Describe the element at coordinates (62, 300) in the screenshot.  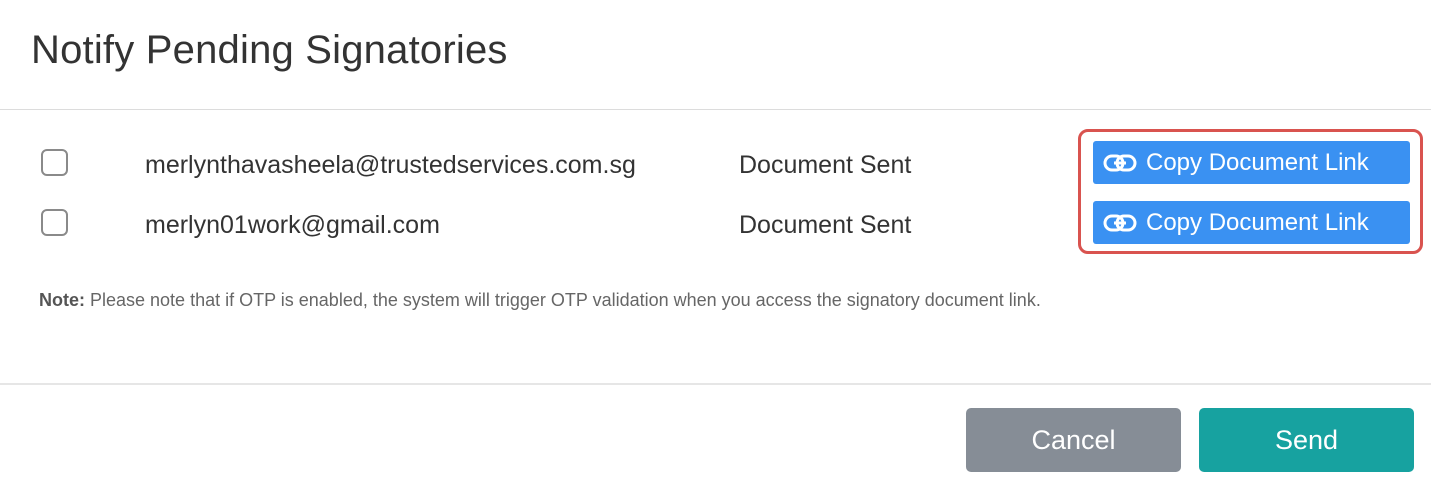
I see `note-label: Note:` at that location.